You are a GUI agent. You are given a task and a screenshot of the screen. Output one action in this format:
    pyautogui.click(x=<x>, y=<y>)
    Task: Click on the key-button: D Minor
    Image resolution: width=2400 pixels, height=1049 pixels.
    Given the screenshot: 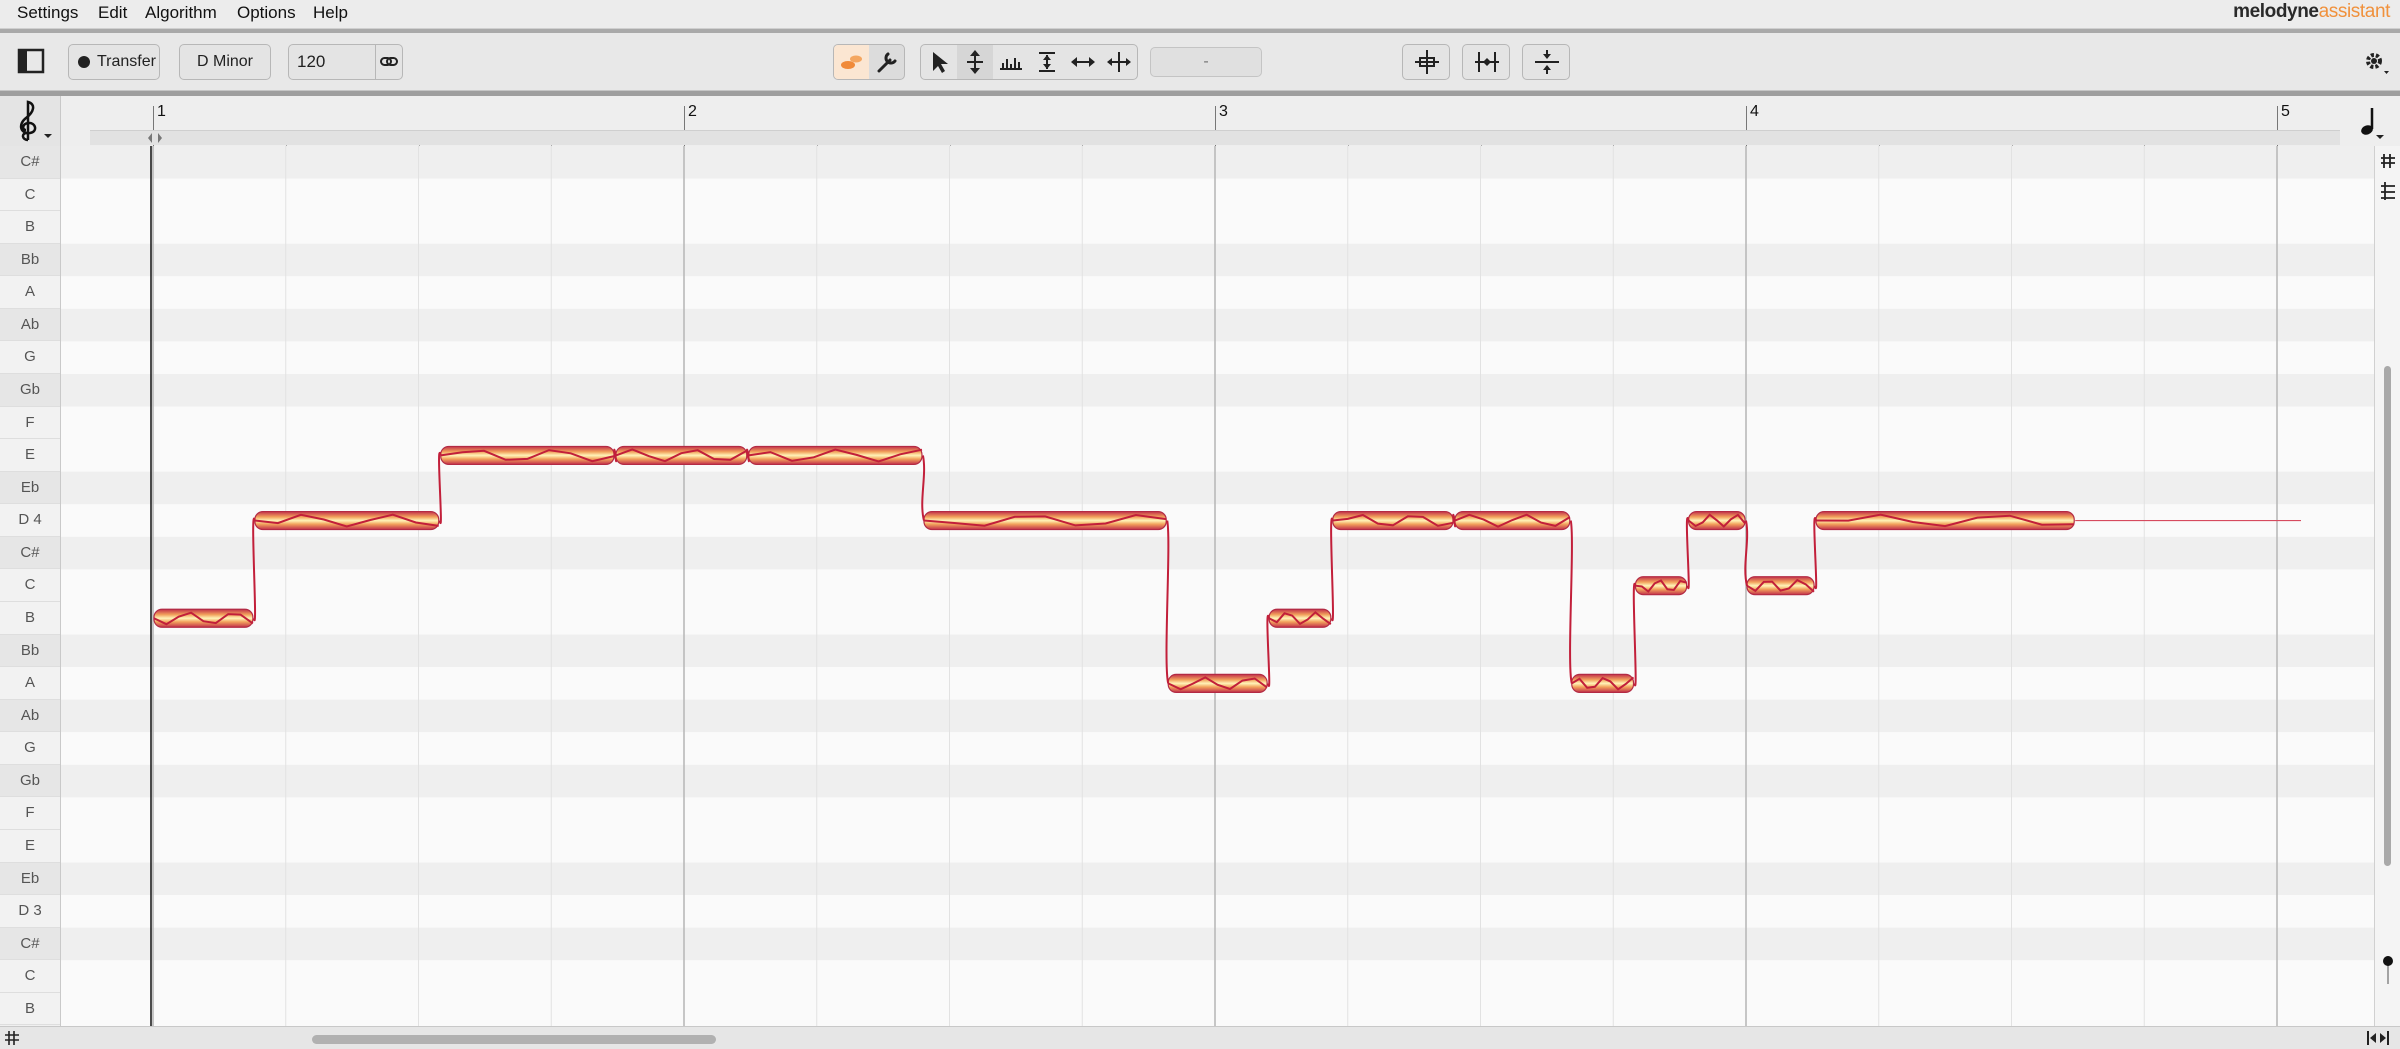 What is the action you would take?
    pyautogui.click(x=225, y=62)
    